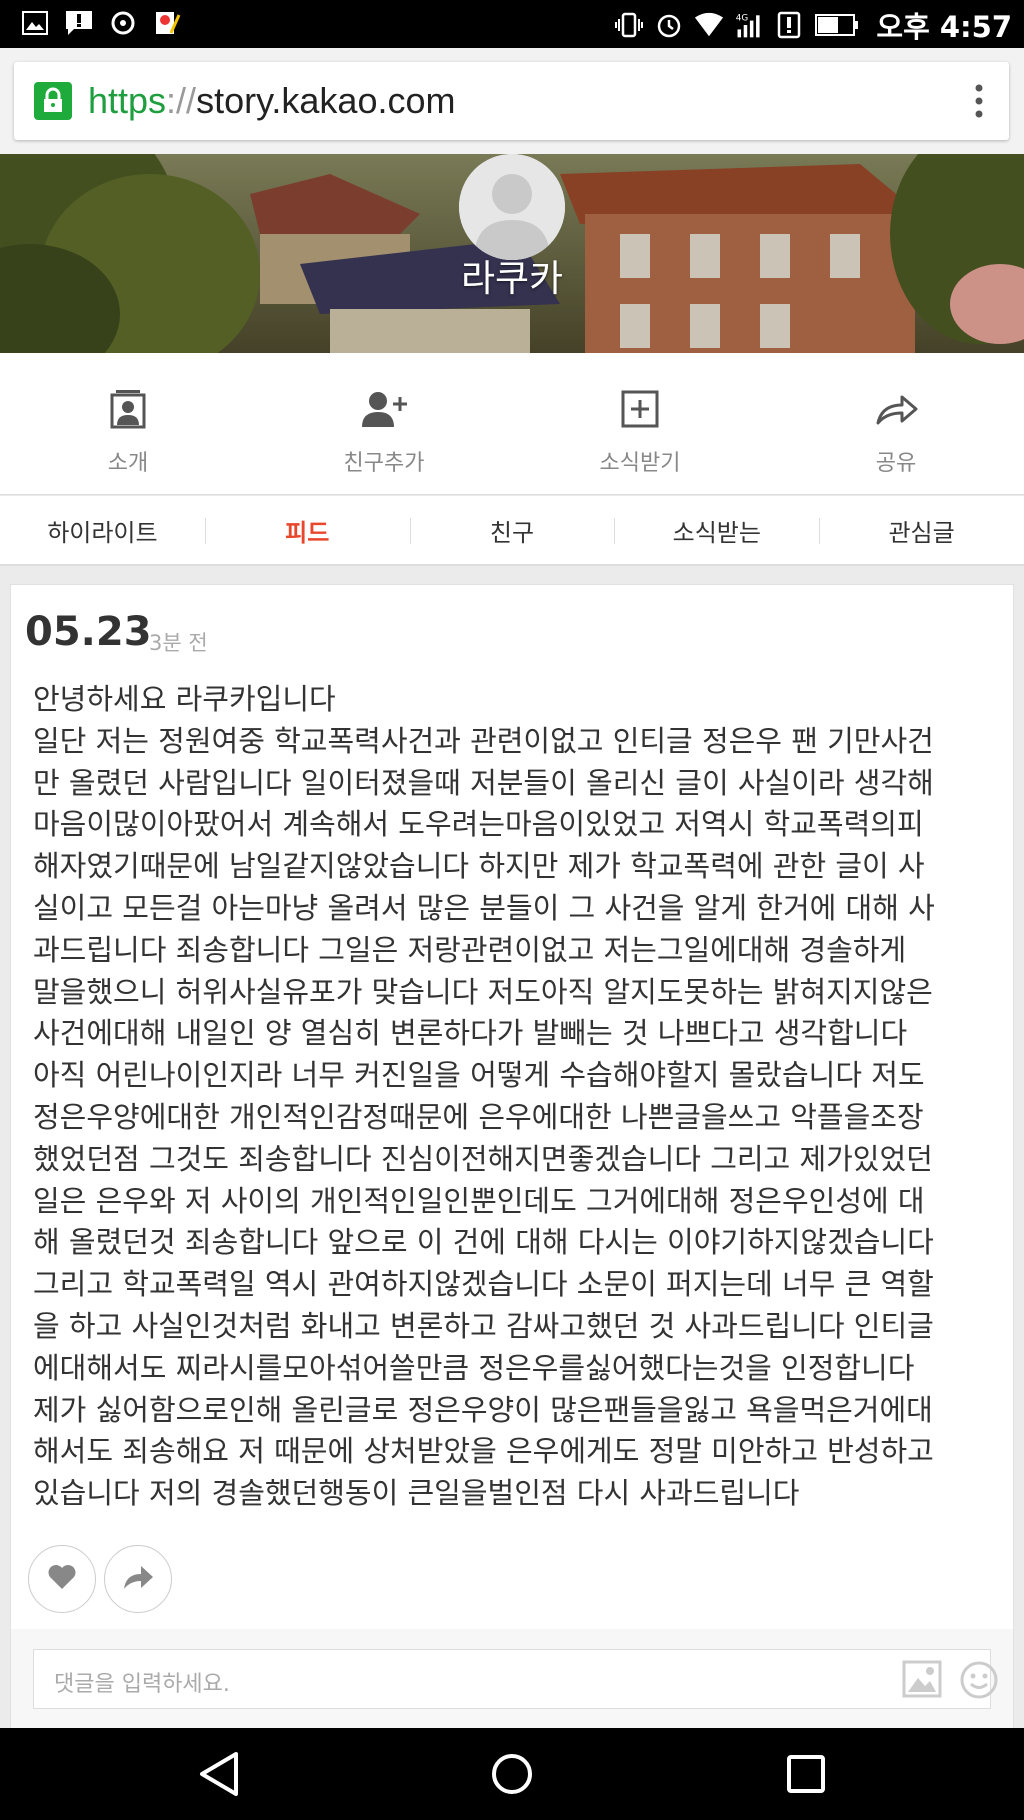 The image size is (1024, 1820). What do you see at coordinates (128, 463) in the screenshot?
I see `action-intro-label: 소개` at bounding box center [128, 463].